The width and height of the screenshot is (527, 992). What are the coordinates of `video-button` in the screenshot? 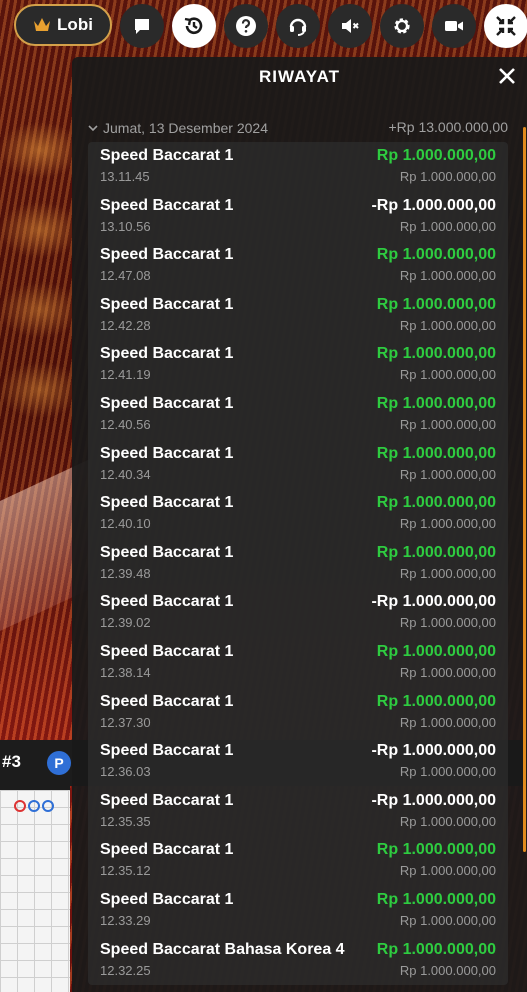 It's located at (454, 26).